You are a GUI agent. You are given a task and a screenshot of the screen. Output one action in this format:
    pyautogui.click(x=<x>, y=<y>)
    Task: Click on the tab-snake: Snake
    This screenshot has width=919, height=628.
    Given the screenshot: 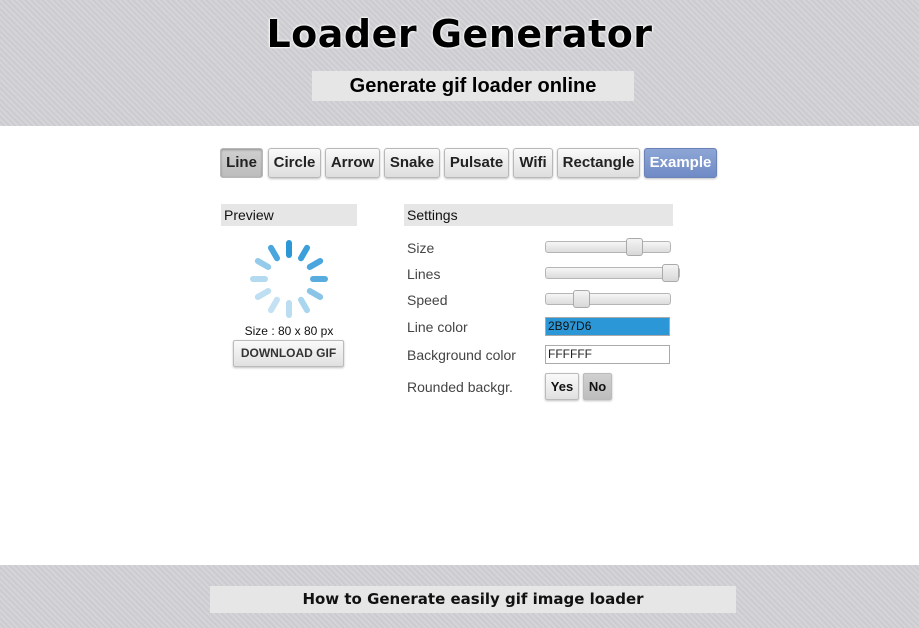 What is the action you would take?
    pyautogui.click(x=412, y=163)
    